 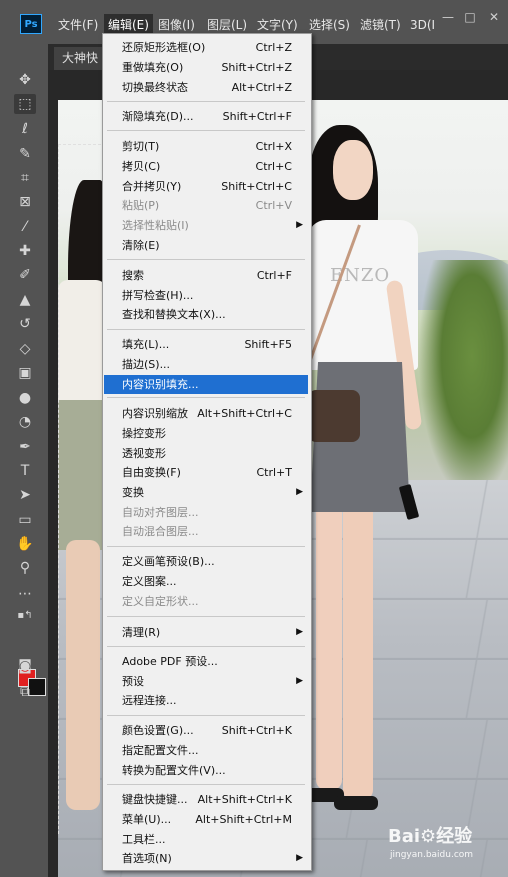 I want to click on menu-item-keyboard-shortcuts: 键盘快捷键... Alt+Shift+Ctrl+K, so click(x=206, y=799).